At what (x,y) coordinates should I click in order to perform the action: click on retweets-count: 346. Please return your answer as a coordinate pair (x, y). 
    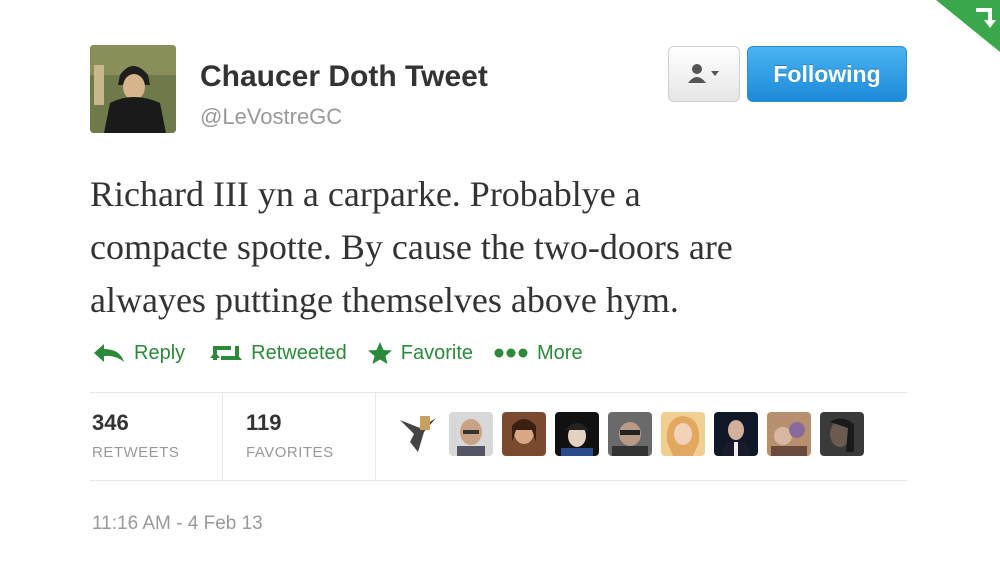
    Looking at the image, I should click on (110, 422).